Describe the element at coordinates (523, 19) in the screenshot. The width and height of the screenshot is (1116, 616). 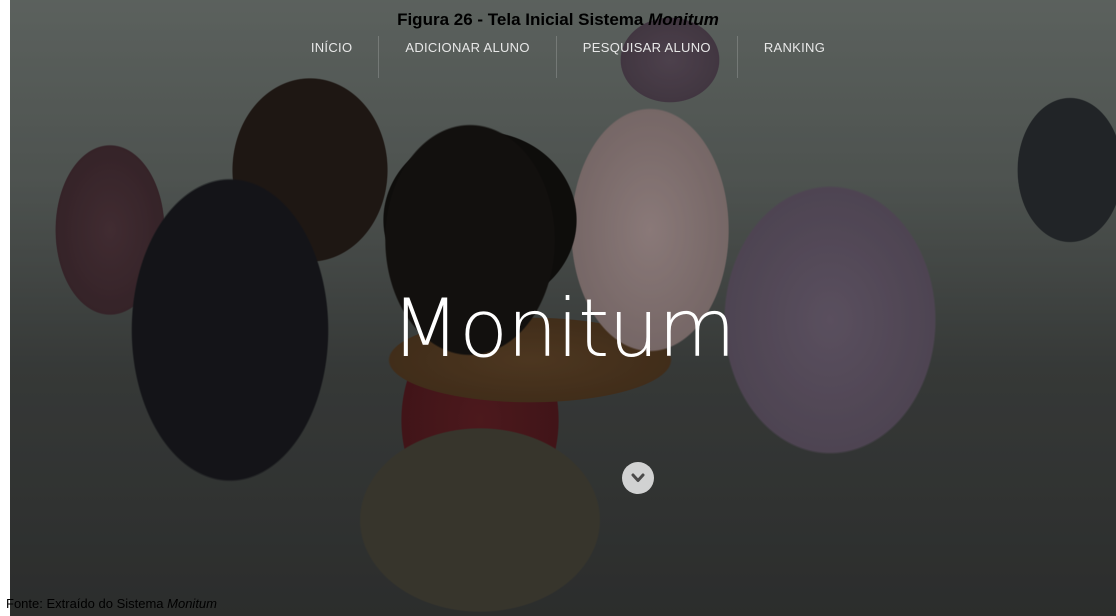
I see `figure-title-prefix: Figura 26 - Tela Inicial Sistema` at that location.